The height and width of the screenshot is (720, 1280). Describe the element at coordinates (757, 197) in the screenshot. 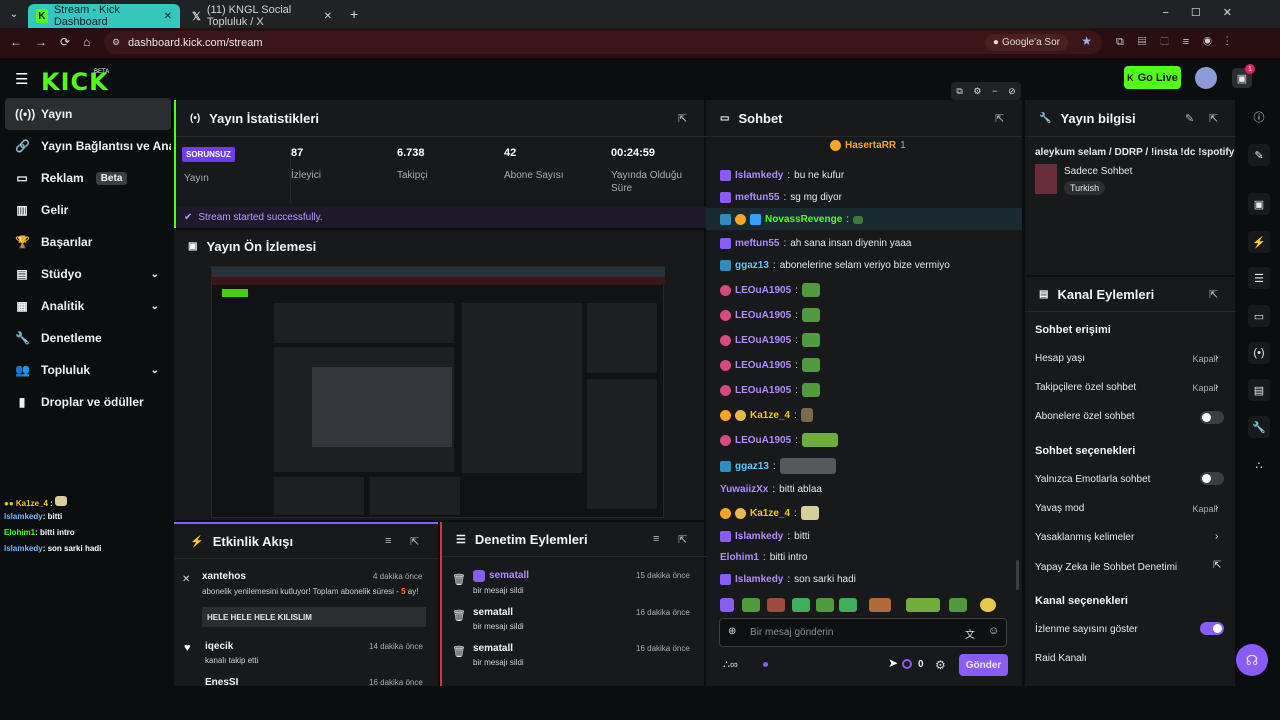

I see `chat-user: meftun55` at that location.